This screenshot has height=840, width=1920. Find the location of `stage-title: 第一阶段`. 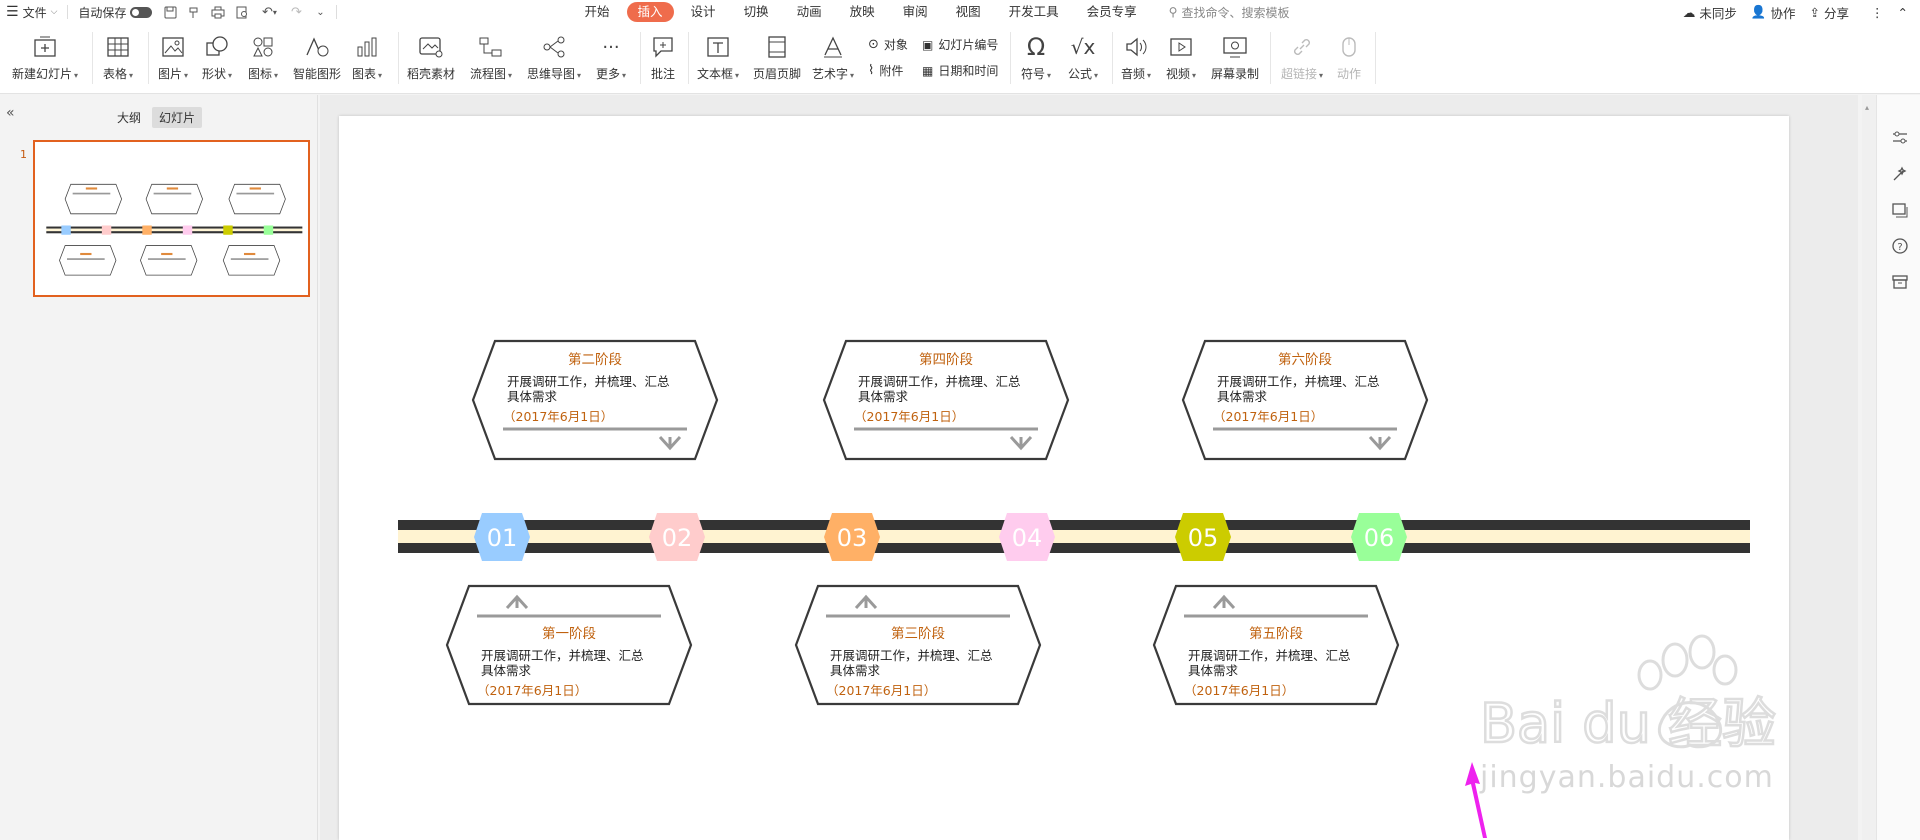

stage-title: 第一阶段 is located at coordinates (569, 633).